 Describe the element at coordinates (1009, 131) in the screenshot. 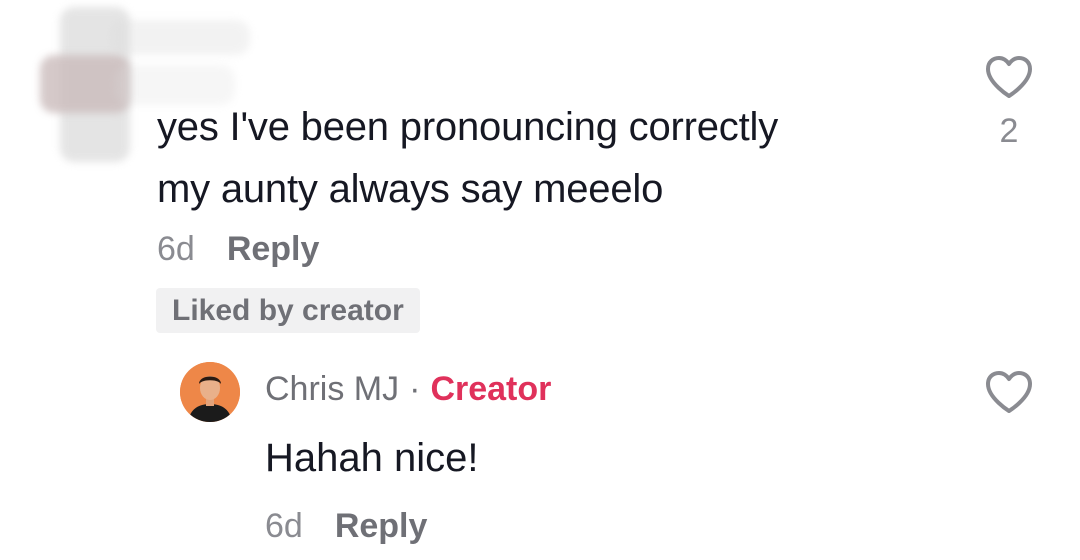

I see `comment-like-count: 2` at that location.